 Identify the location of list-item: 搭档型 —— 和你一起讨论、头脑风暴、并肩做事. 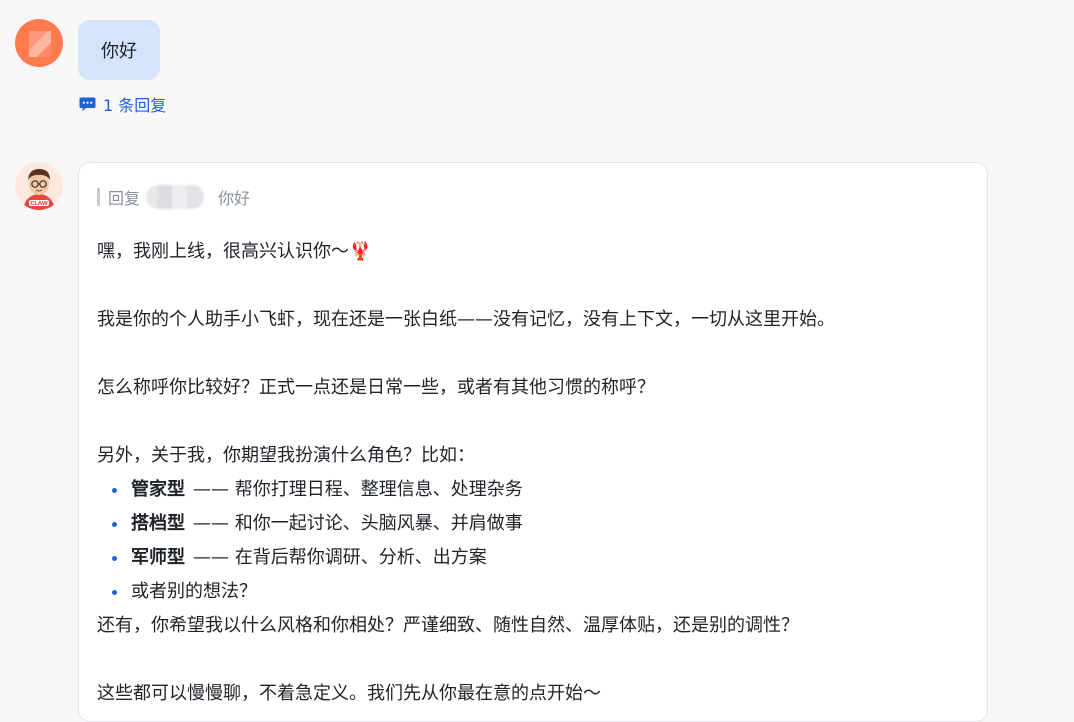
(532, 524).